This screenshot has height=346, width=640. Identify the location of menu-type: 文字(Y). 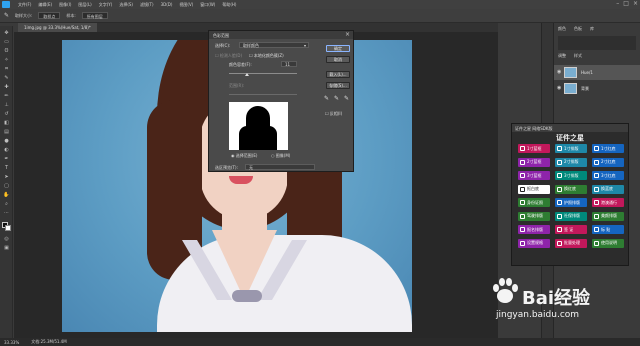
(106, 5).